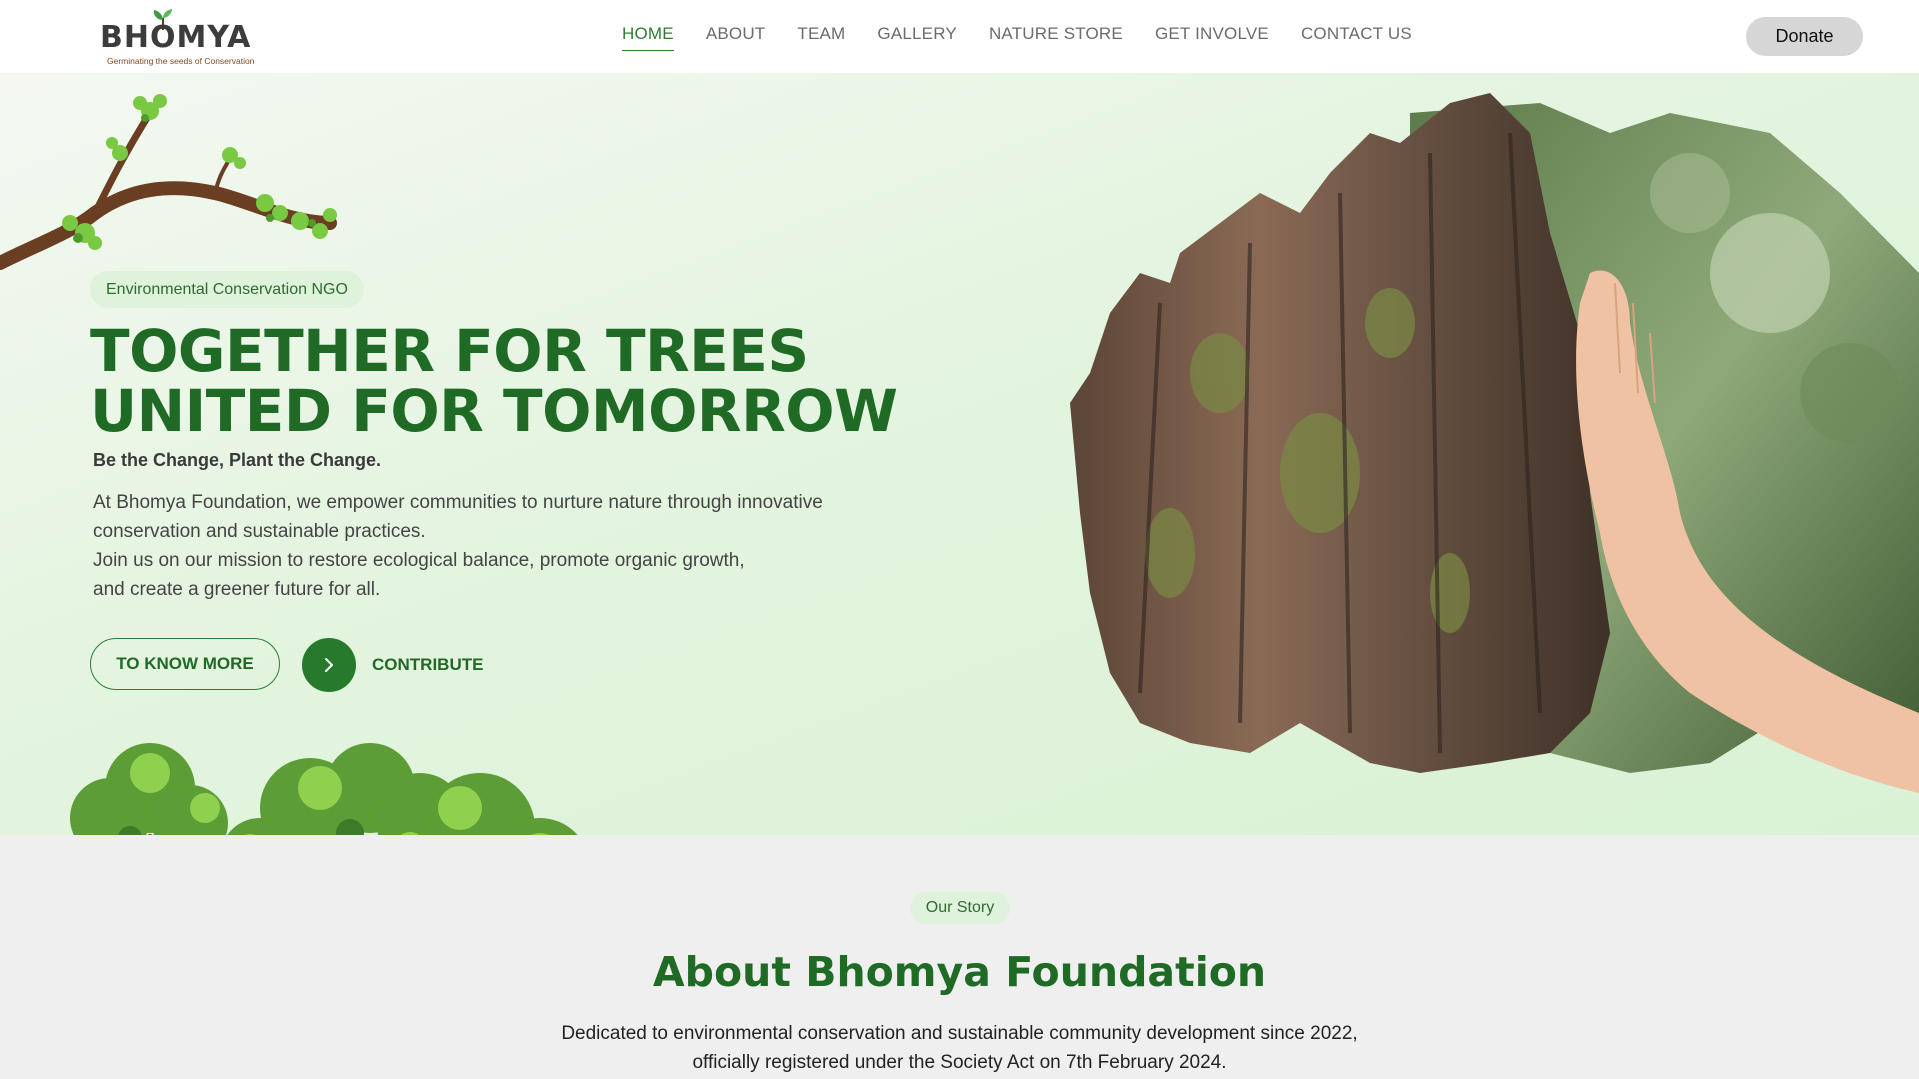 Image resolution: width=1919 pixels, height=1079 pixels. What do you see at coordinates (736, 37) in the screenshot?
I see `nav-about: ABOUT` at bounding box center [736, 37].